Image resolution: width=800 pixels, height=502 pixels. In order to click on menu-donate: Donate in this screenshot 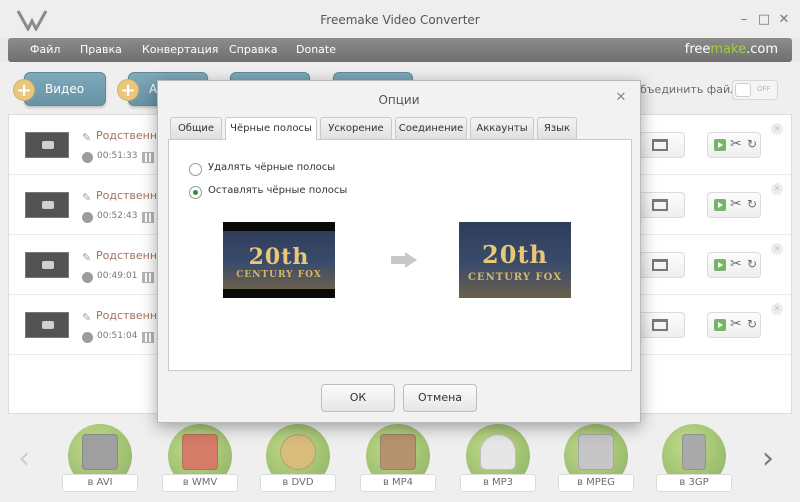, I will do `click(316, 49)`.